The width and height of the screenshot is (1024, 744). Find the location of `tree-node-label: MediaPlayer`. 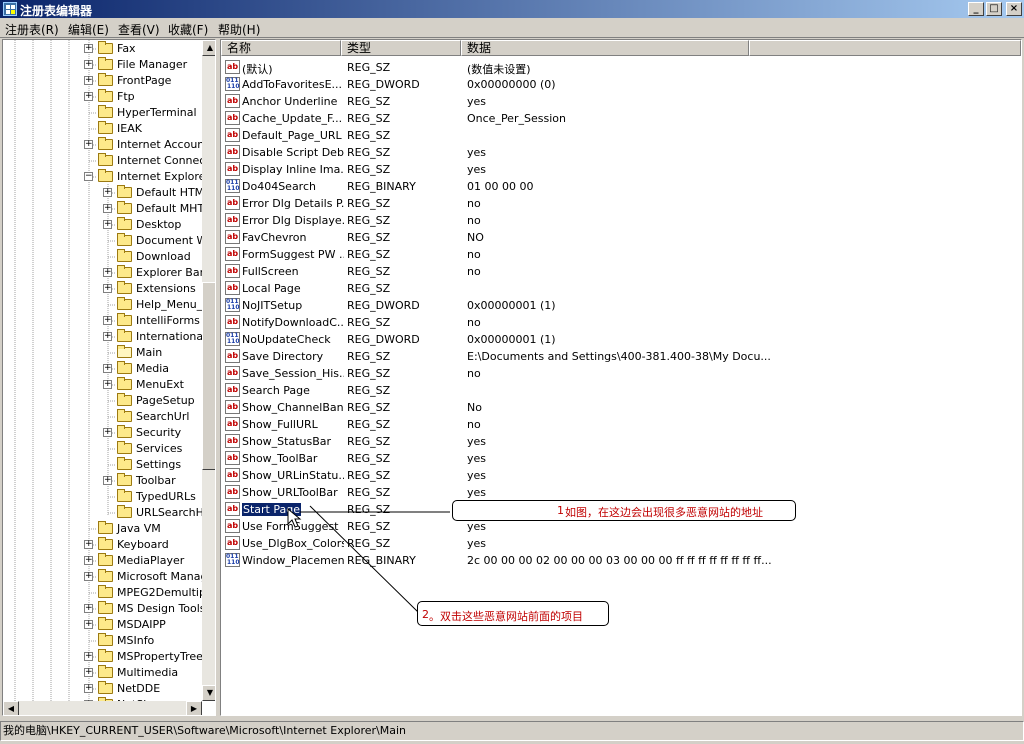

tree-node-label: MediaPlayer is located at coordinates (150, 560).